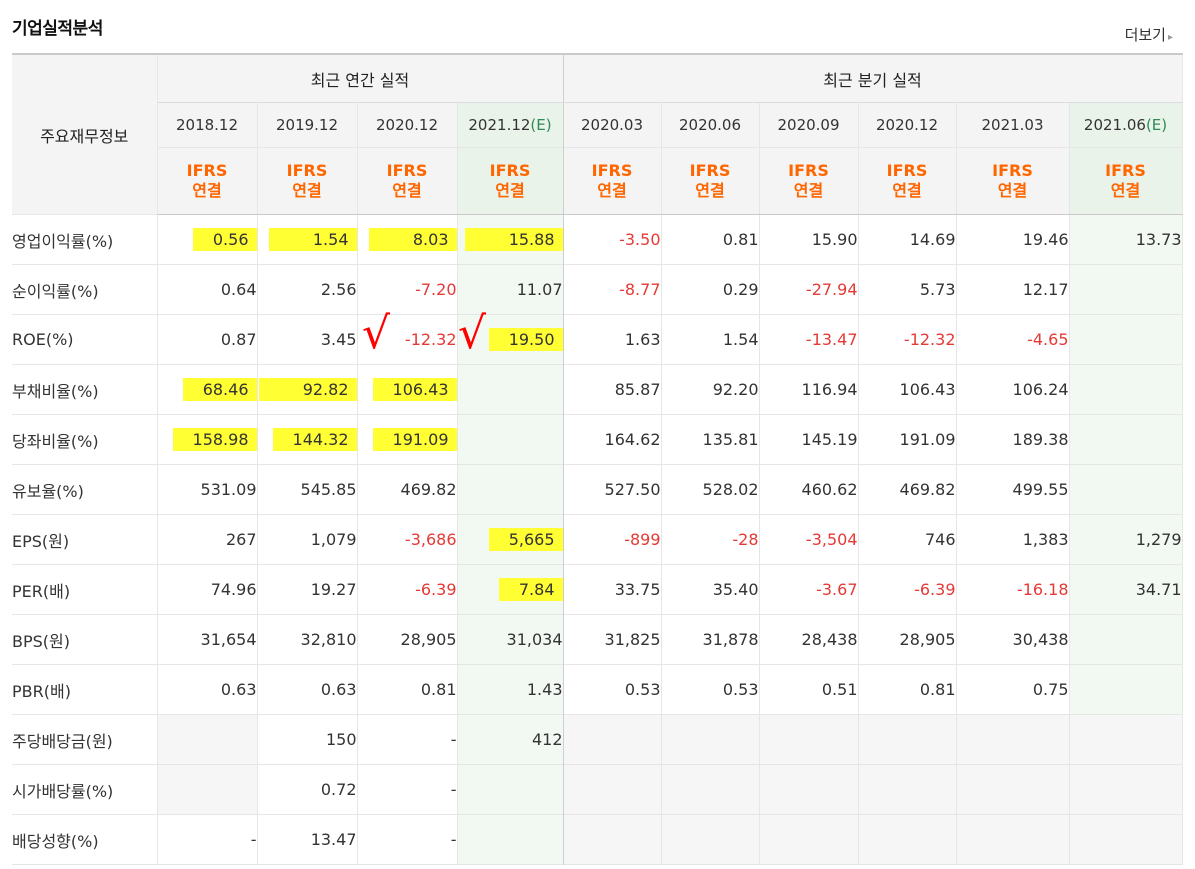  What do you see at coordinates (1126, 239) in the screenshot?
I see `data-cell: 13.73` at bounding box center [1126, 239].